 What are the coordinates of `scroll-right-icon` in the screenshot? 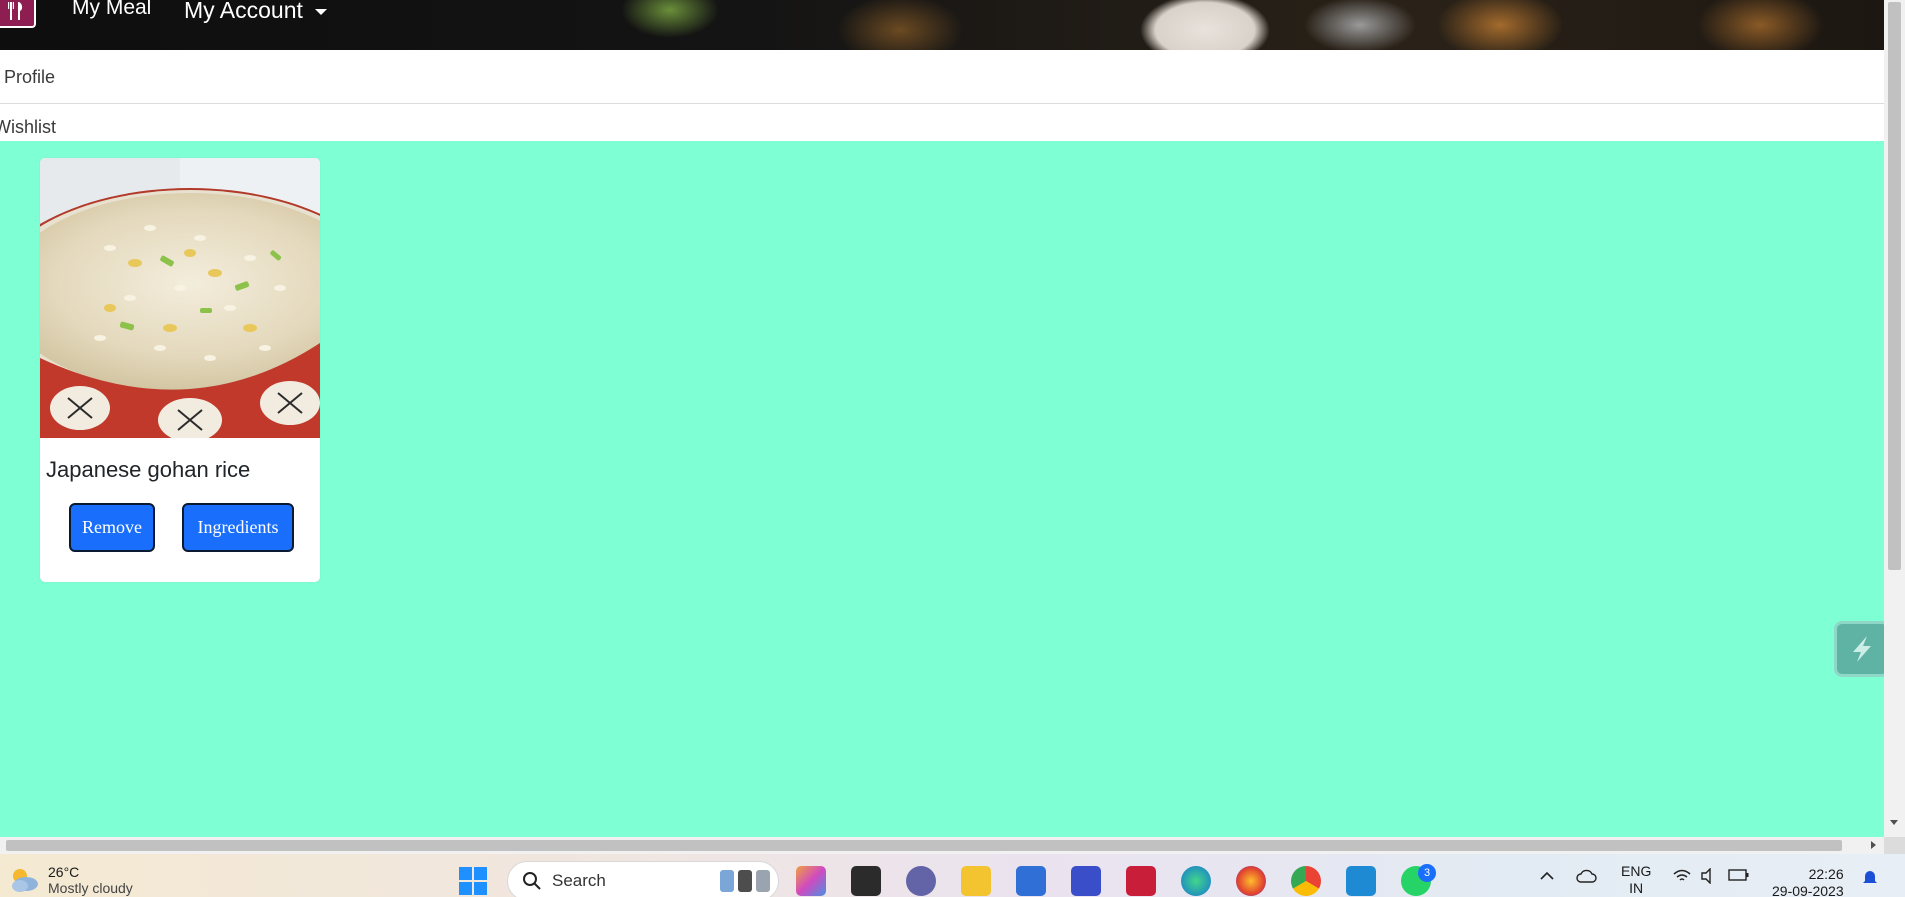 It's located at (1873, 845).